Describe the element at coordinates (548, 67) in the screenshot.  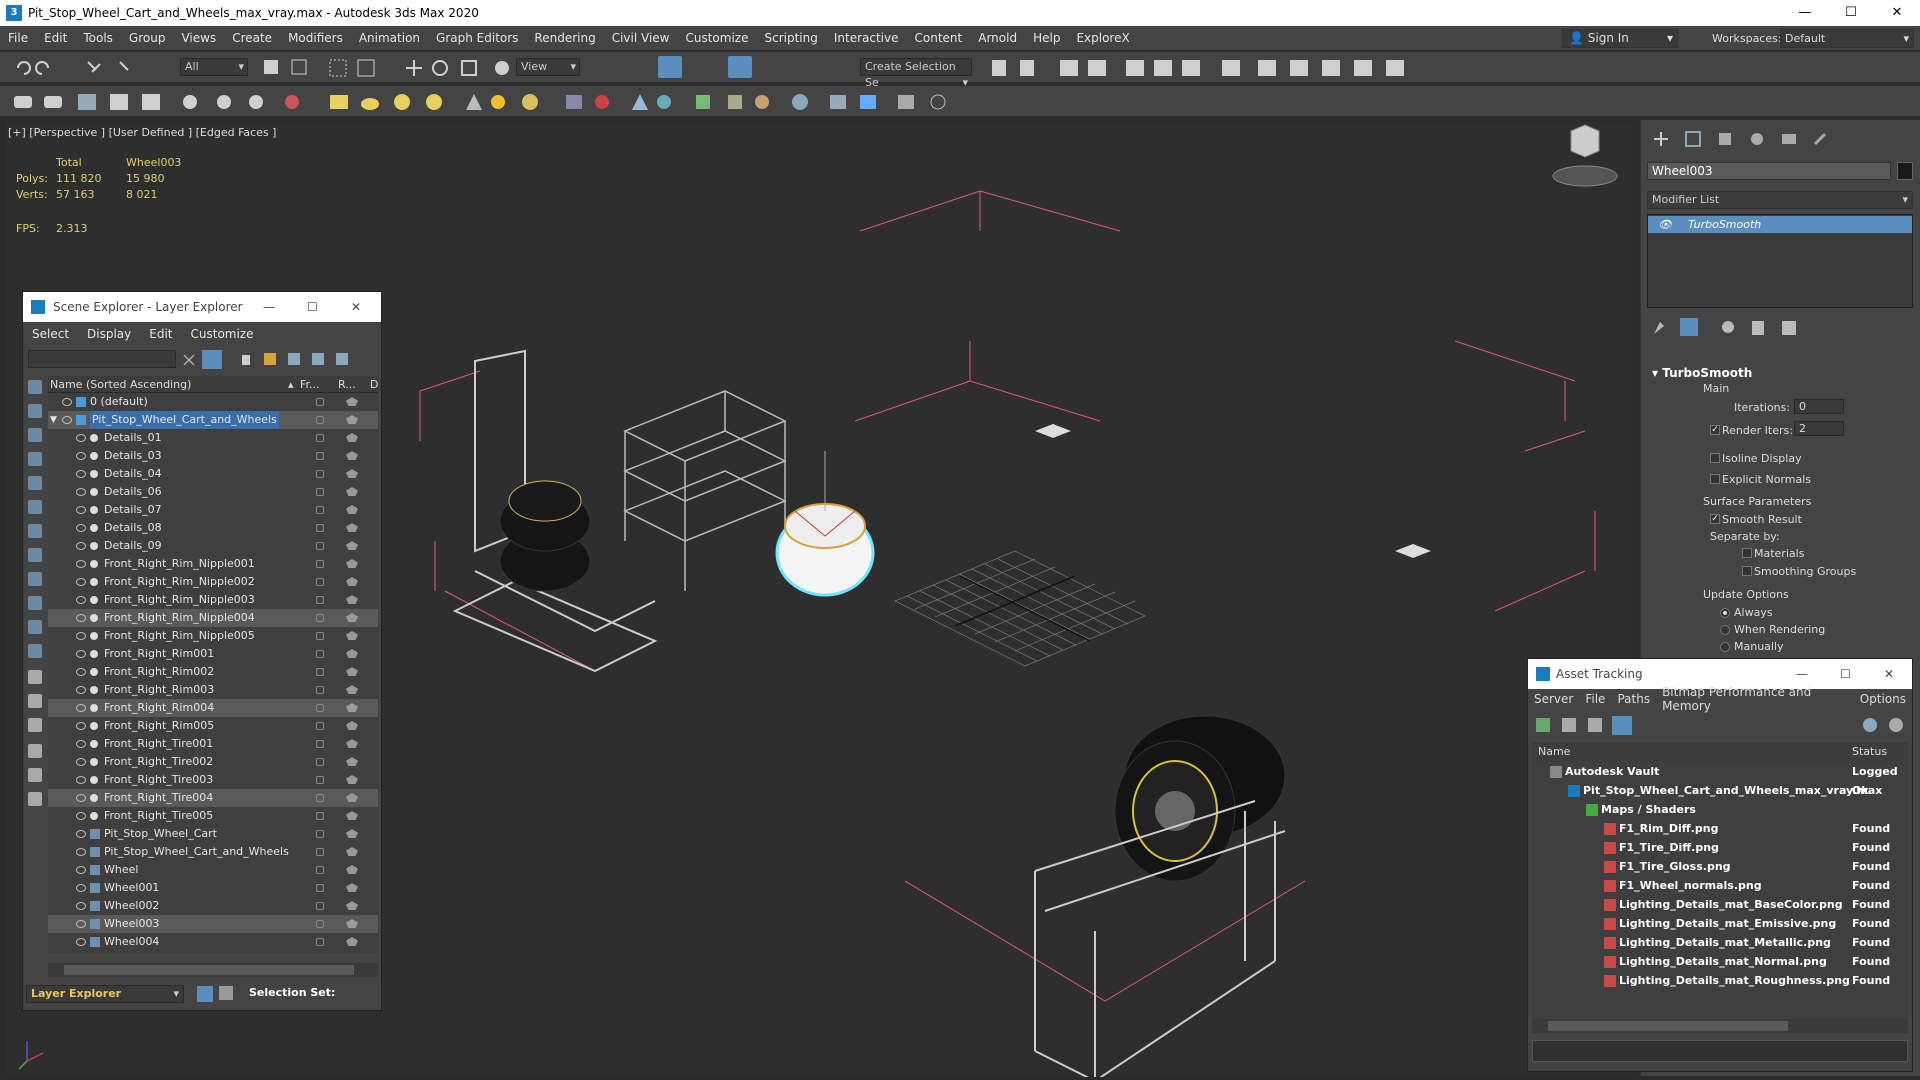
I see `reference-coord-dropdown: View ▾` at that location.